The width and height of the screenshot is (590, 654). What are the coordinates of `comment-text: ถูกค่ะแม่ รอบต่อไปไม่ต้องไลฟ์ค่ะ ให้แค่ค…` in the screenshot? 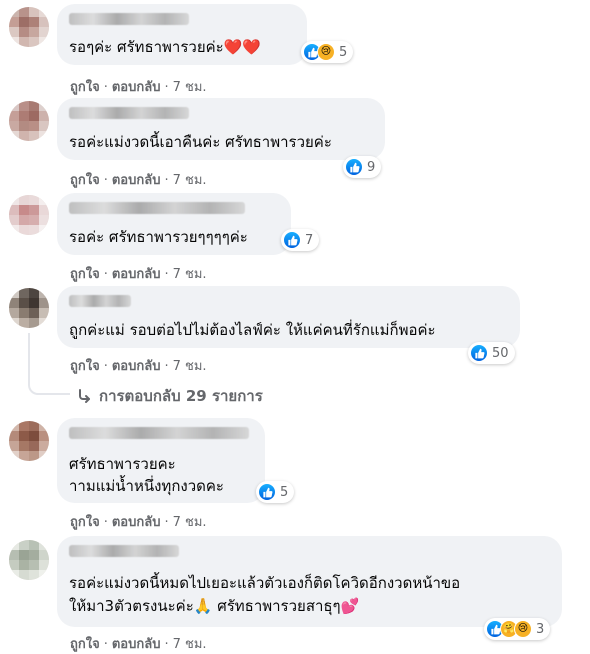 It's located at (252, 330).